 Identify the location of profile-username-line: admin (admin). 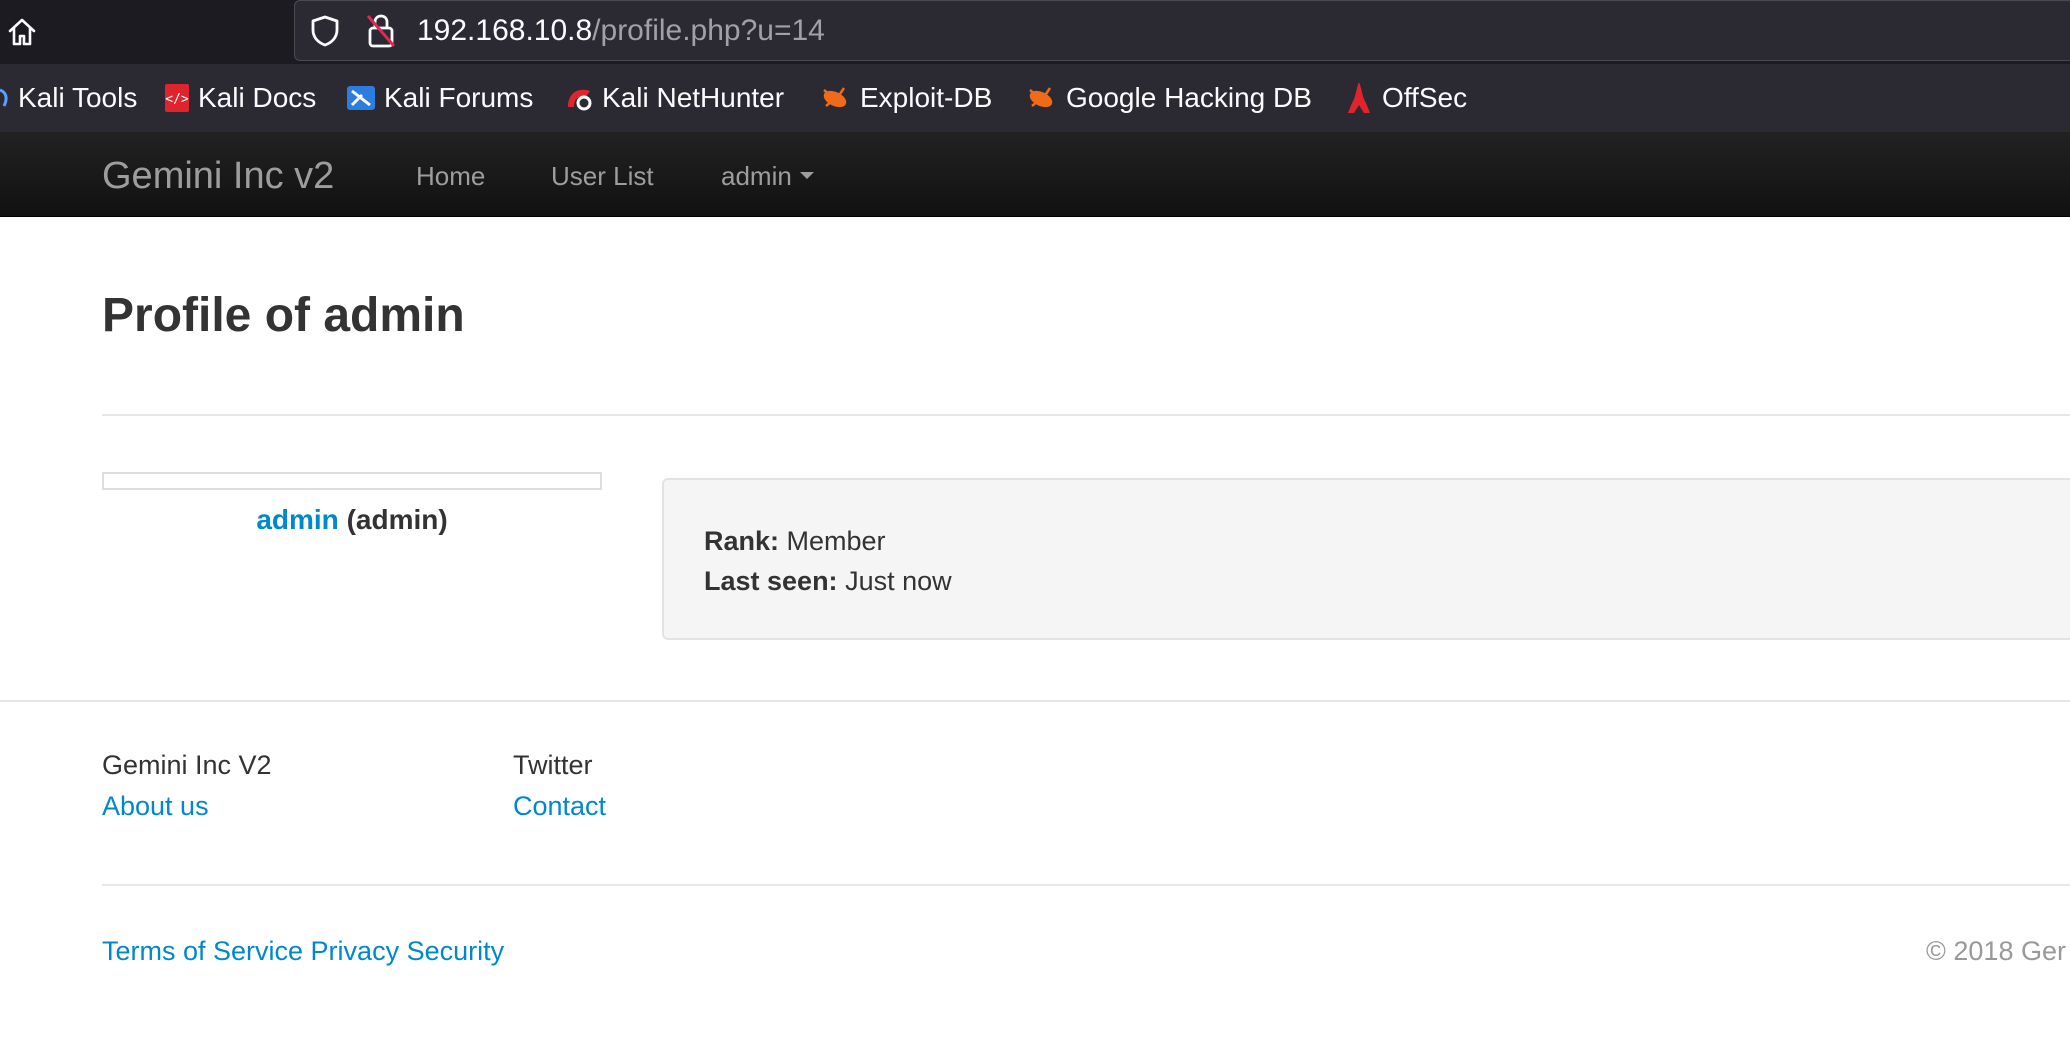
(352, 520).